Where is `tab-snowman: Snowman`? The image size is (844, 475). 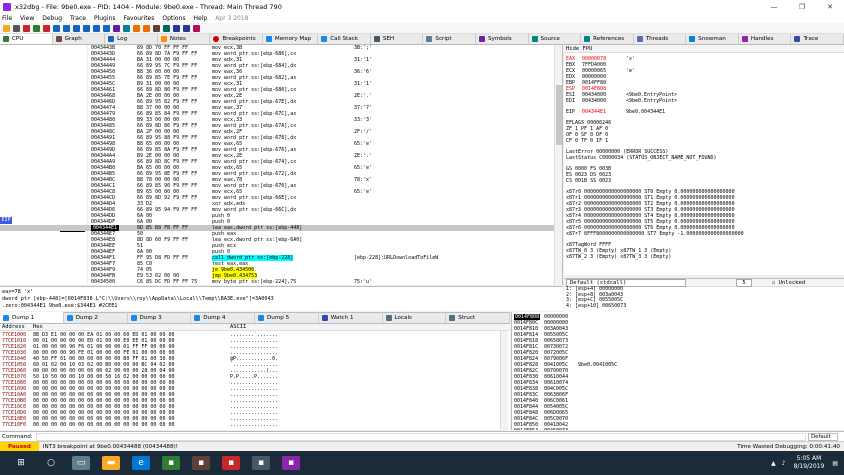
tab-snowman: Snowman is located at coordinates (712, 39).